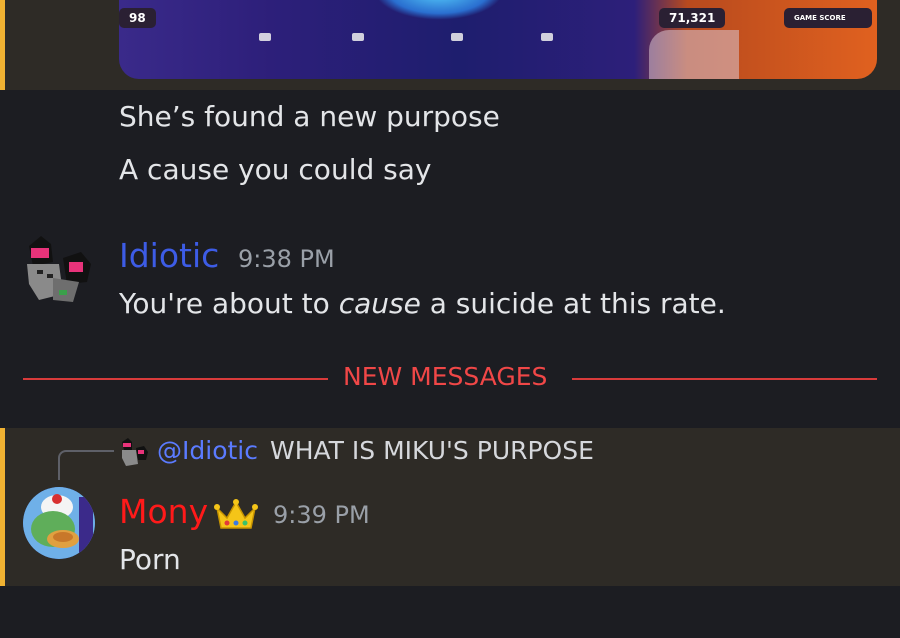 The width and height of the screenshot is (900, 638). What do you see at coordinates (439, 10) in the screenshot?
I see `attachment-glow` at bounding box center [439, 10].